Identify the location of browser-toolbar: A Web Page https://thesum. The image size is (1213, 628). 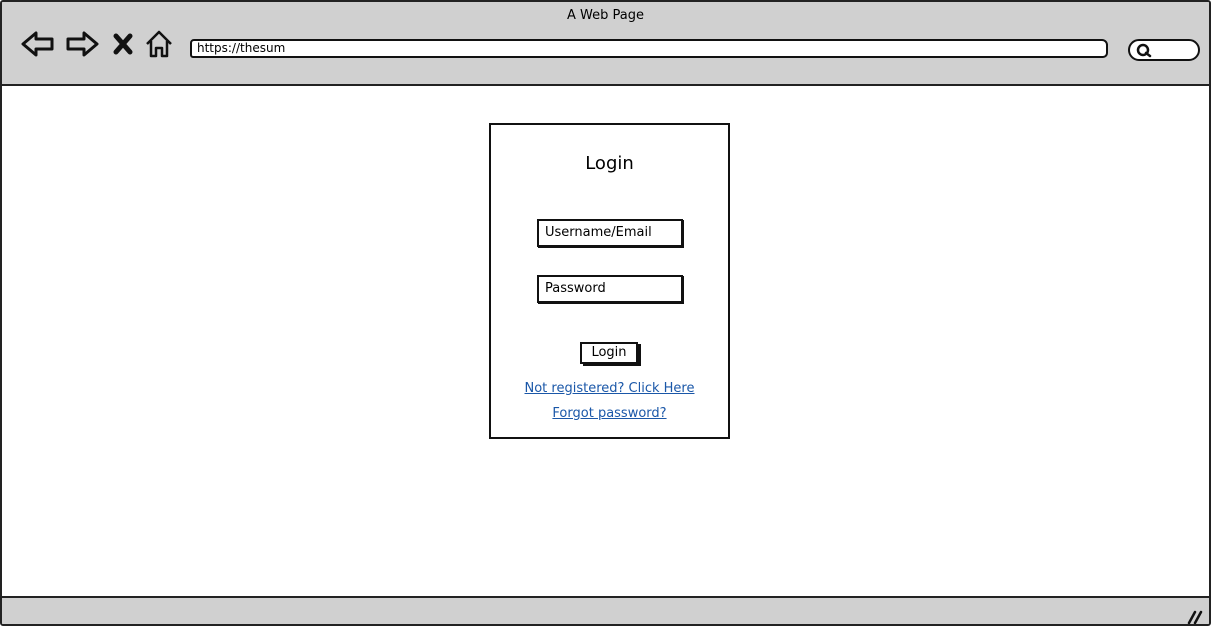
(605, 44).